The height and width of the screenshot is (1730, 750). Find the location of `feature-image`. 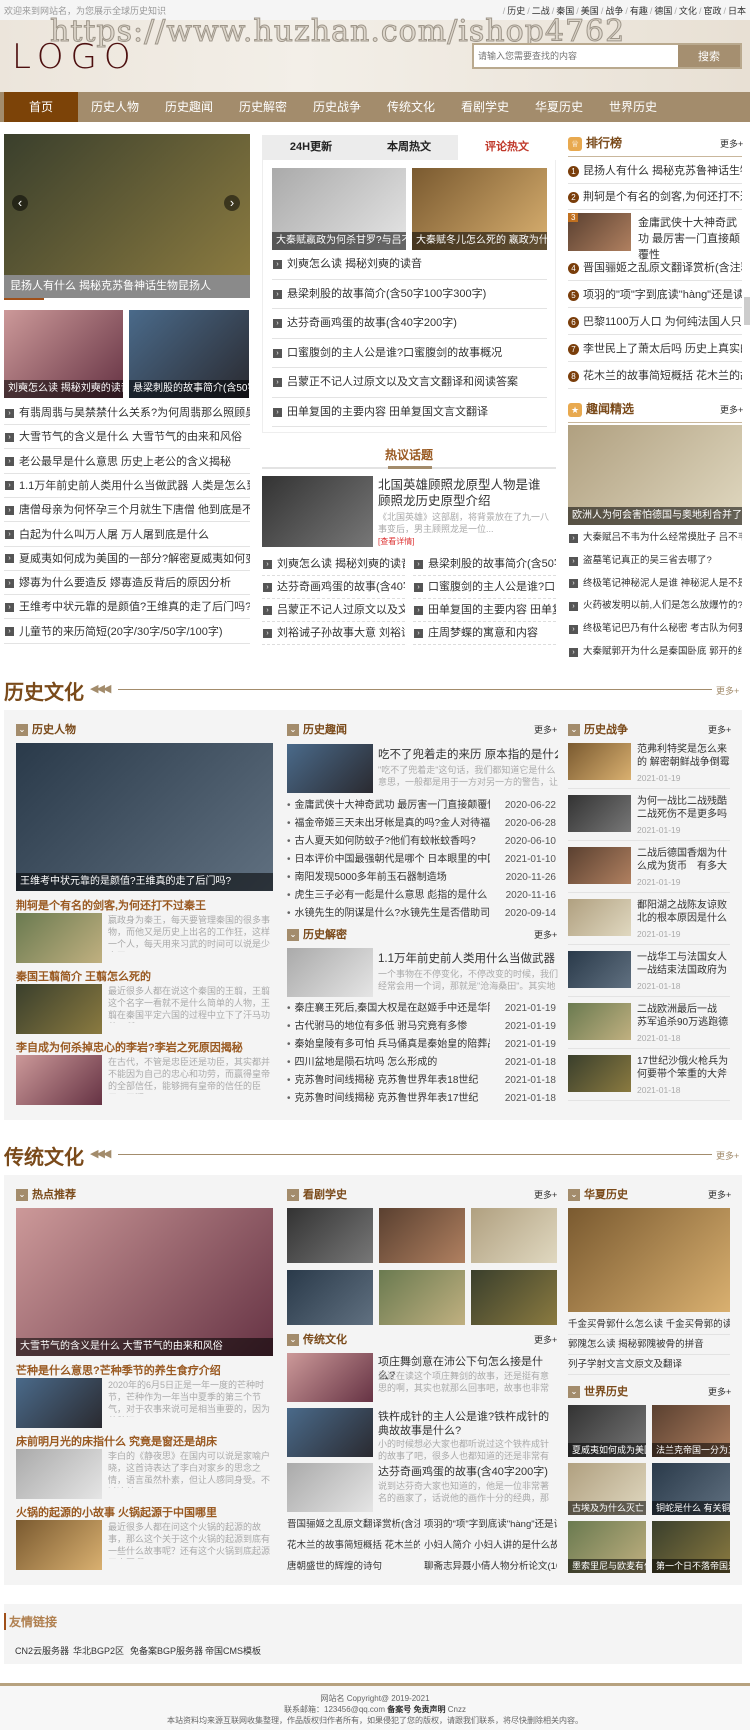

feature-image is located at coordinates (330, 768).